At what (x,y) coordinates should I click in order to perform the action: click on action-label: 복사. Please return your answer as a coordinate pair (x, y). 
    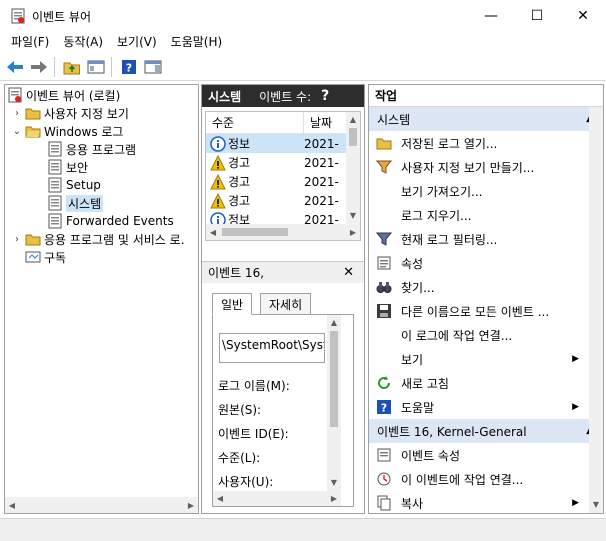
    Looking at the image, I should click on (412, 503).